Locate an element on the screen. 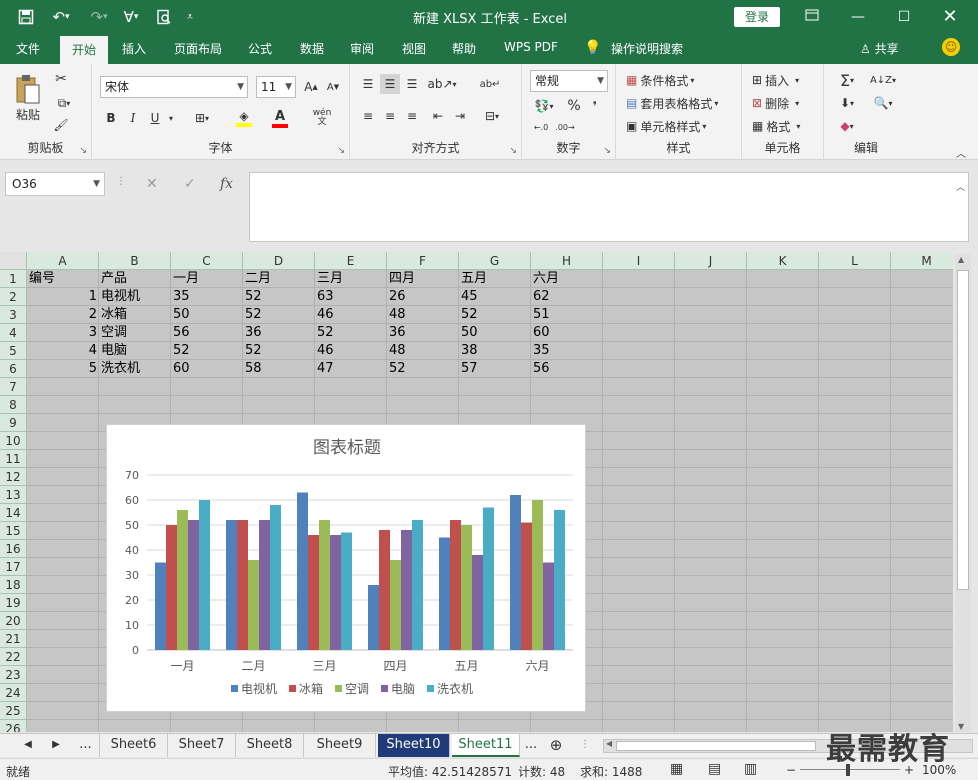 Image resolution: width=978 pixels, height=780 pixels. column-header: B is located at coordinates (135, 261).